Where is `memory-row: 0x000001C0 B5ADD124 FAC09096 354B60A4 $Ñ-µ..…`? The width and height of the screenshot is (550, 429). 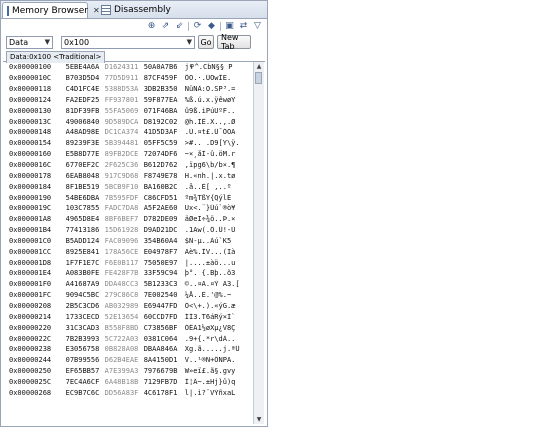
memory-row: 0x000001C0 B5ADD124 FAC09096 354B60A4 $Ñ-µ..… is located at coordinates (130, 241).